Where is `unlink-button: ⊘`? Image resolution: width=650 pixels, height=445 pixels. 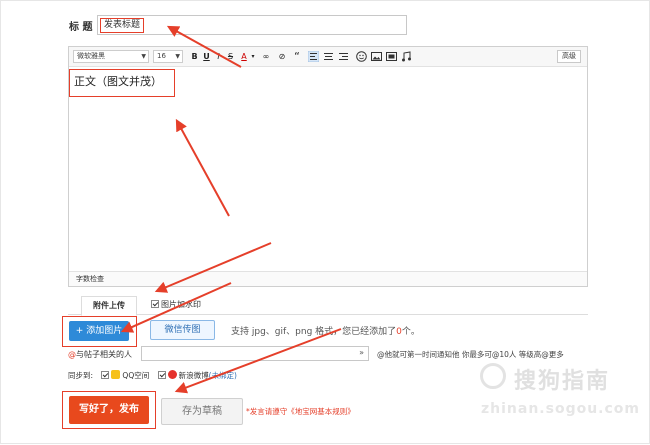 unlink-button: ⊘ is located at coordinates (282, 56).